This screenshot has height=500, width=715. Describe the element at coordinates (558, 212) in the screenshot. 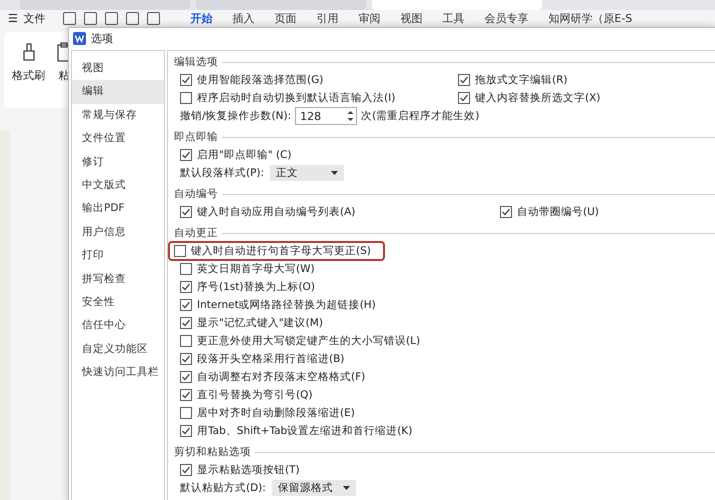

I see `option-label: 自动带圈编号(U)` at that location.